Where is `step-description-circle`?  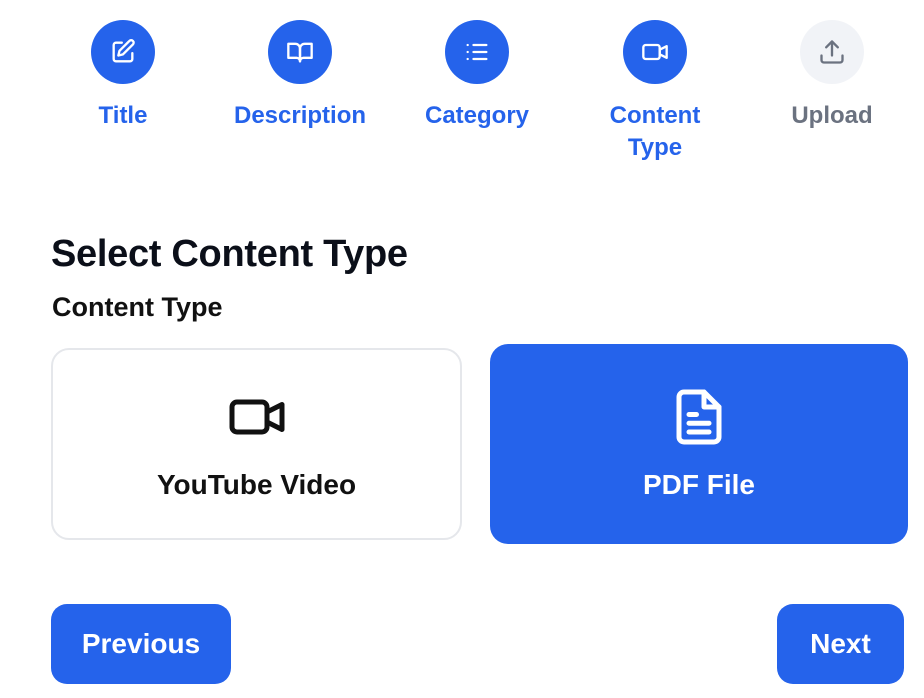 step-description-circle is located at coordinates (300, 52).